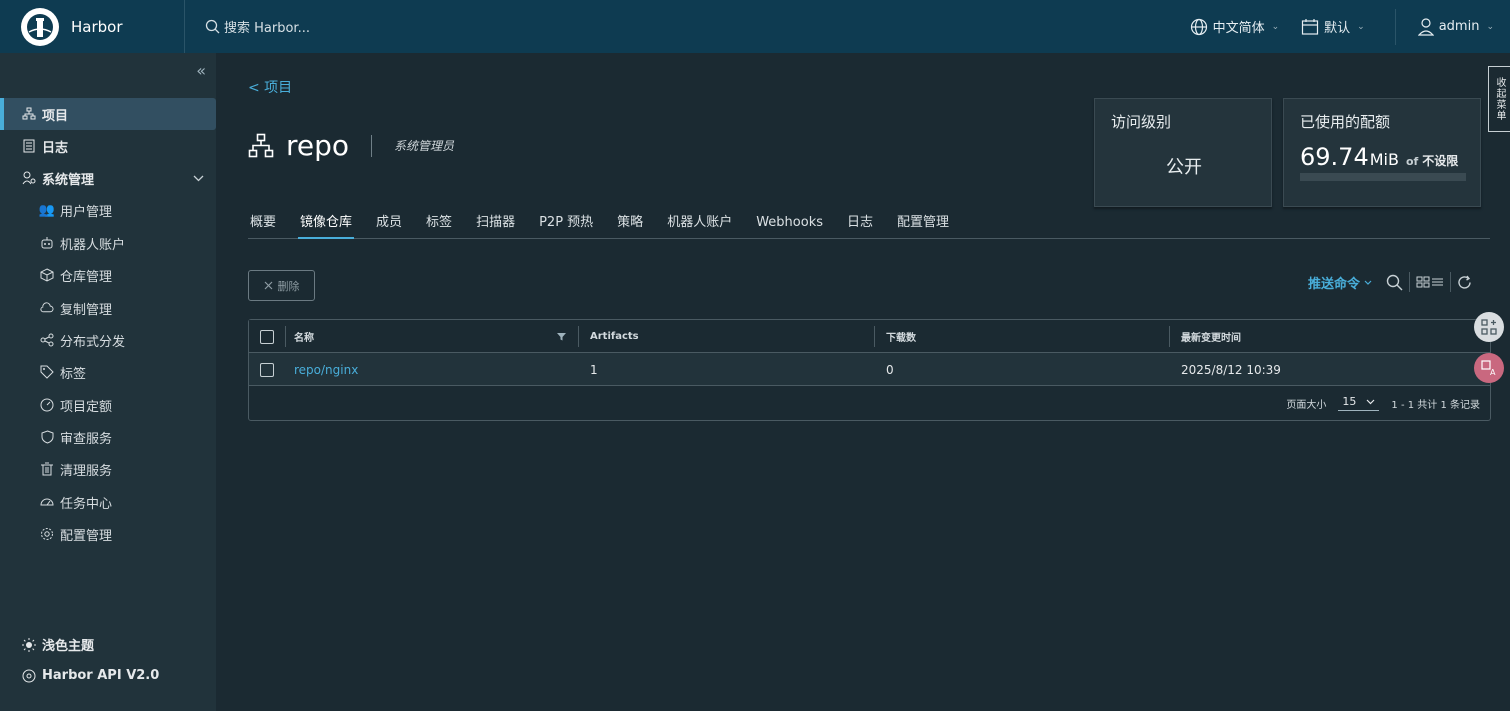 This screenshot has width=1510, height=711. Describe the element at coordinates (1430, 282) in the screenshot. I see `view-toggle-icon` at that location.